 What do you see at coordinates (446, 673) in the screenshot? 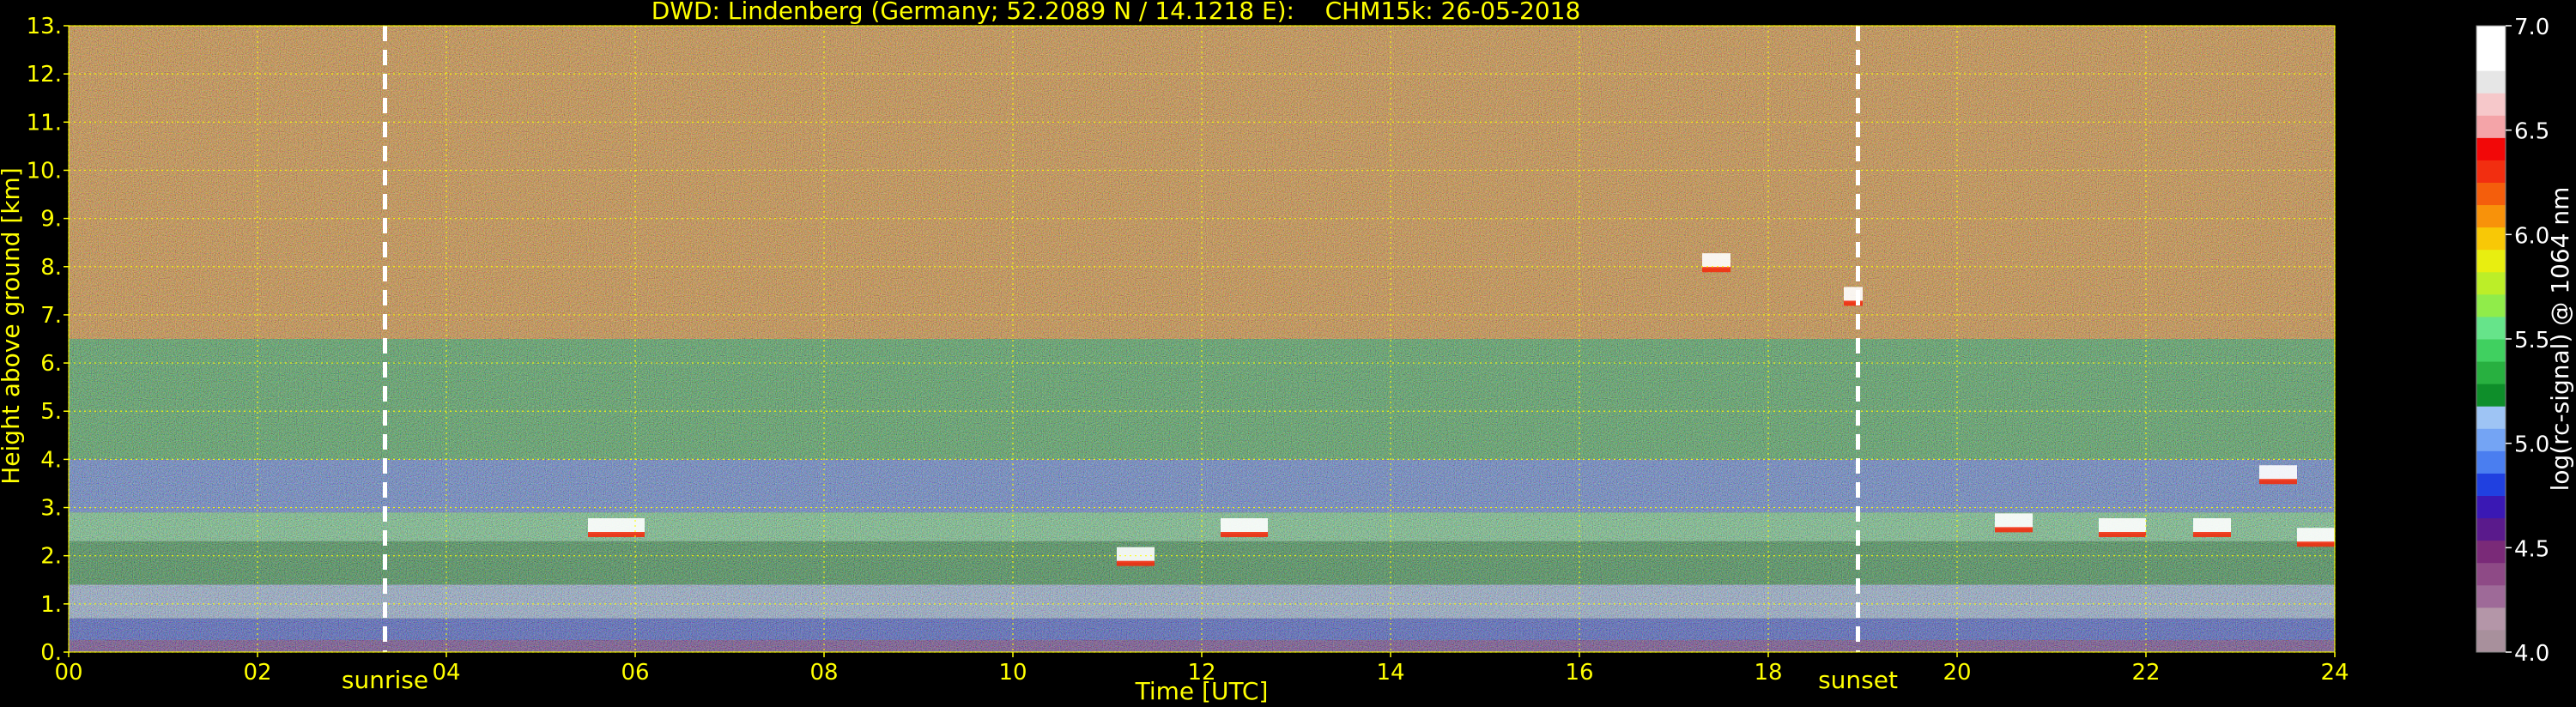
I see `x-tick-label: 04` at bounding box center [446, 673].